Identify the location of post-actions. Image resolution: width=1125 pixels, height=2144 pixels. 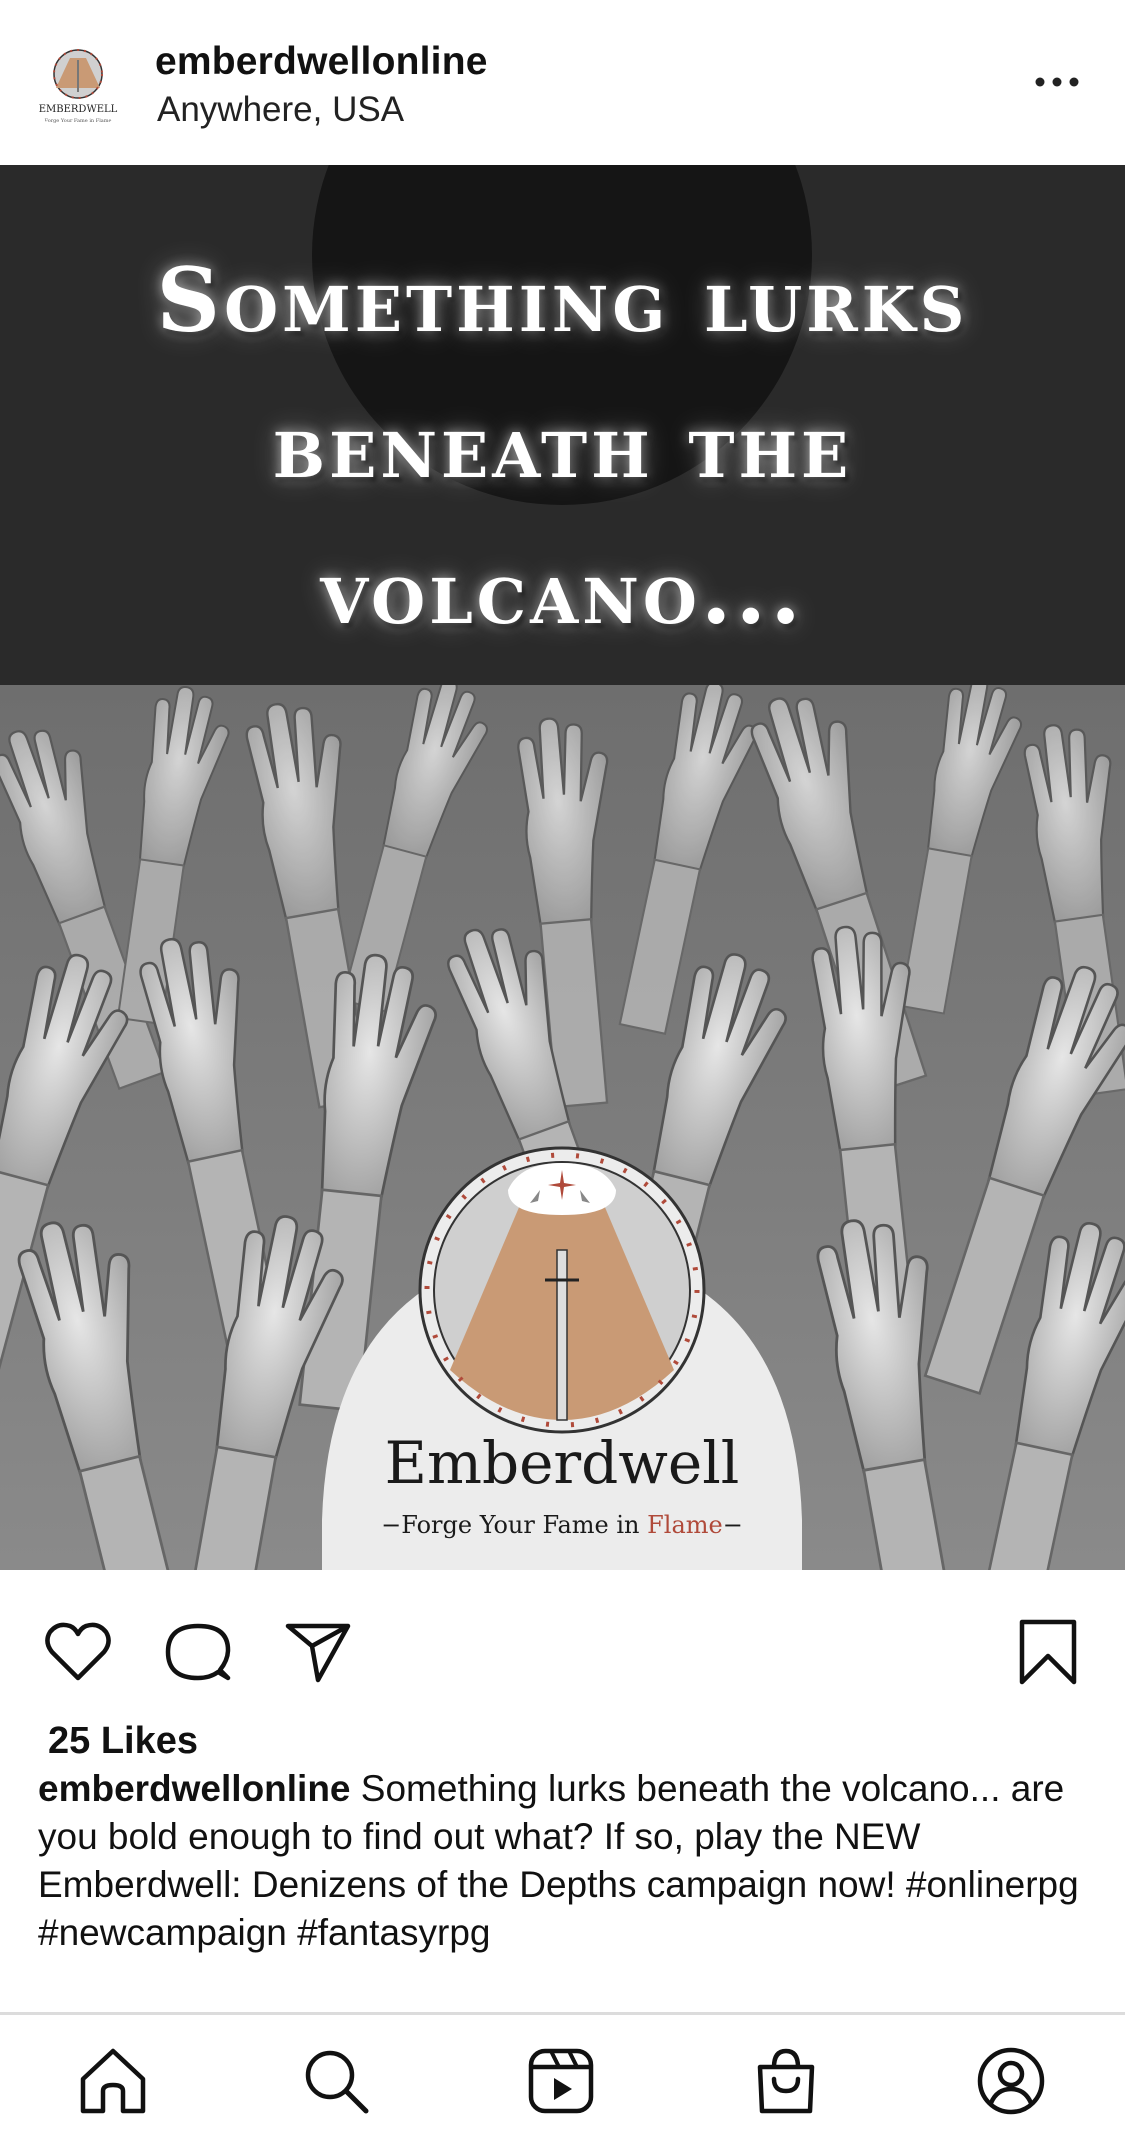
(562, 1635).